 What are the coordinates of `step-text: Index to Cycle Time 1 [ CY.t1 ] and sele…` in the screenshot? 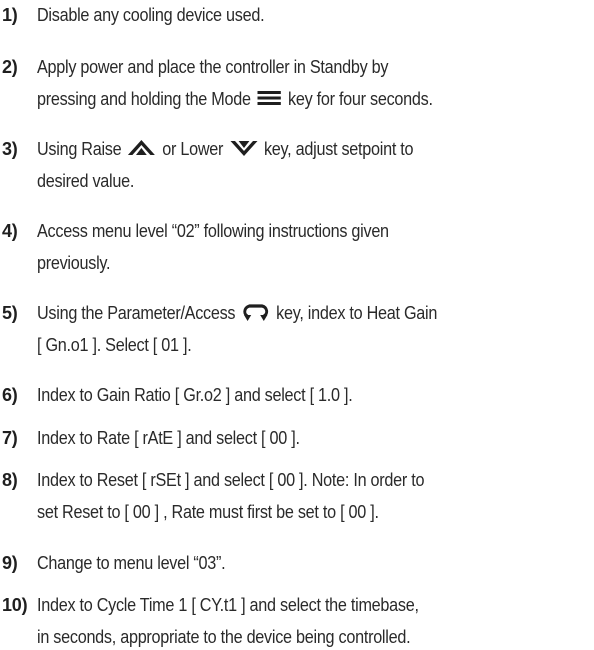 It's located at (228, 605).